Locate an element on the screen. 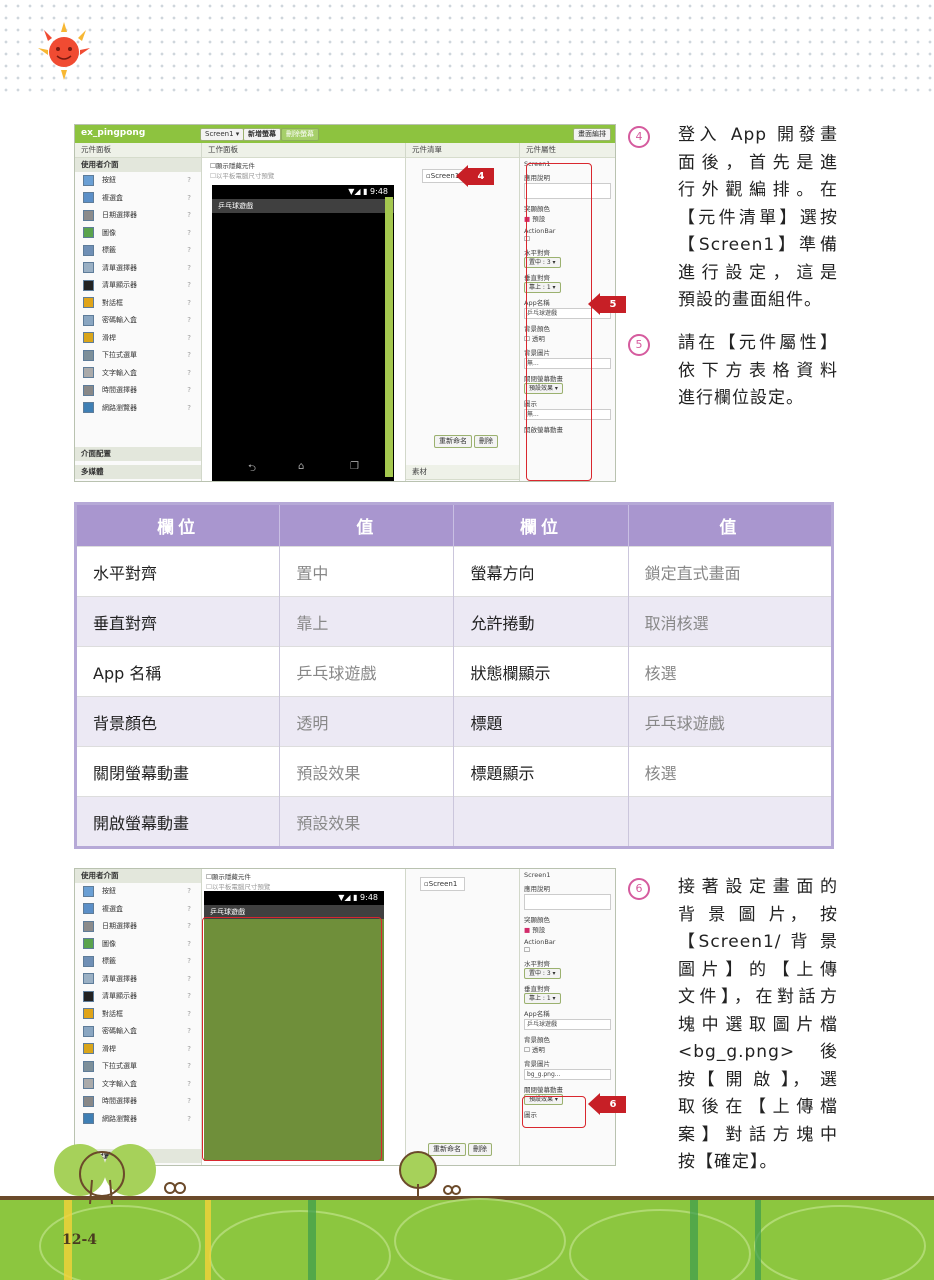 The height and width of the screenshot is (1280, 934). rename-button: 重新命名 is located at coordinates (453, 441).